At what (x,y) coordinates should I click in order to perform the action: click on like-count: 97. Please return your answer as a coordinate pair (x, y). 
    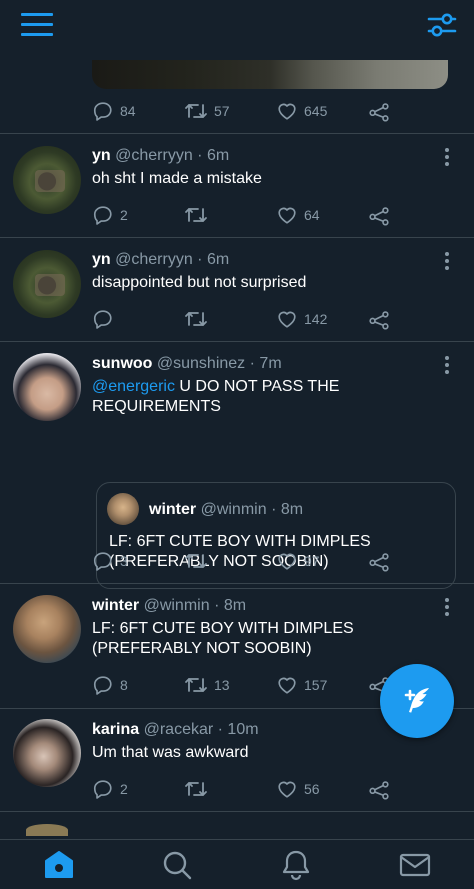
    Looking at the image, I should click on (312, 561).